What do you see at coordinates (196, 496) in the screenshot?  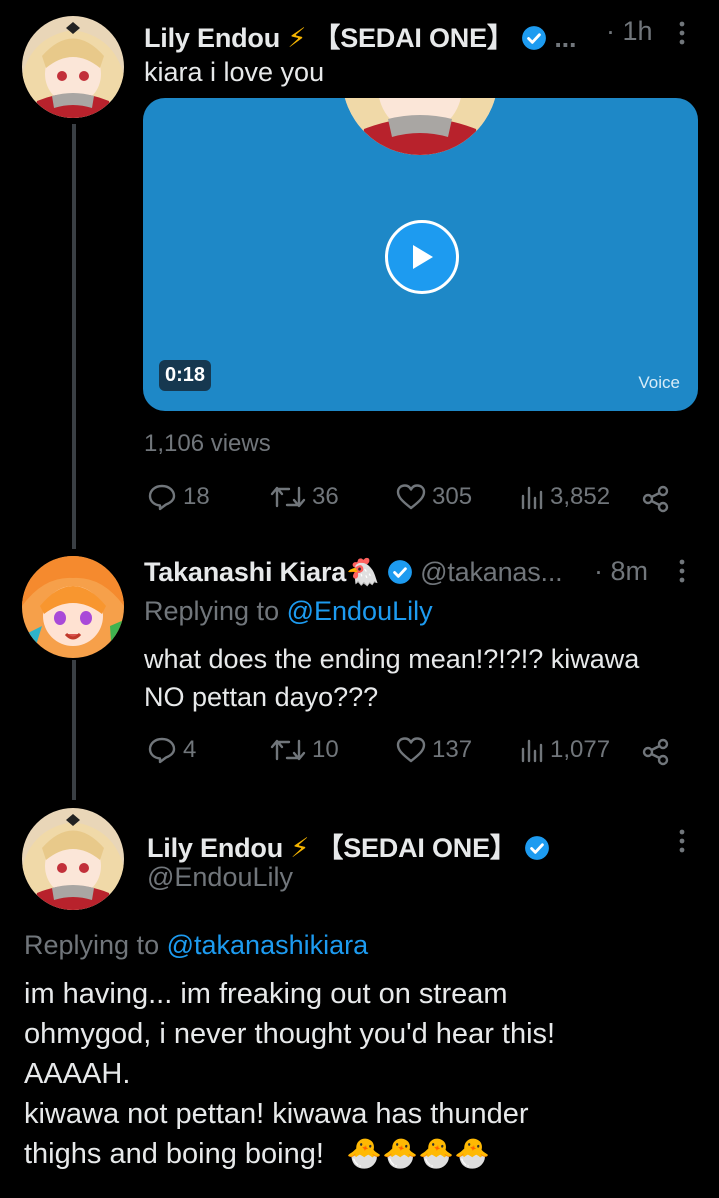 I see `tweet1-reply-count: 18` at bounding box center [196, 496].